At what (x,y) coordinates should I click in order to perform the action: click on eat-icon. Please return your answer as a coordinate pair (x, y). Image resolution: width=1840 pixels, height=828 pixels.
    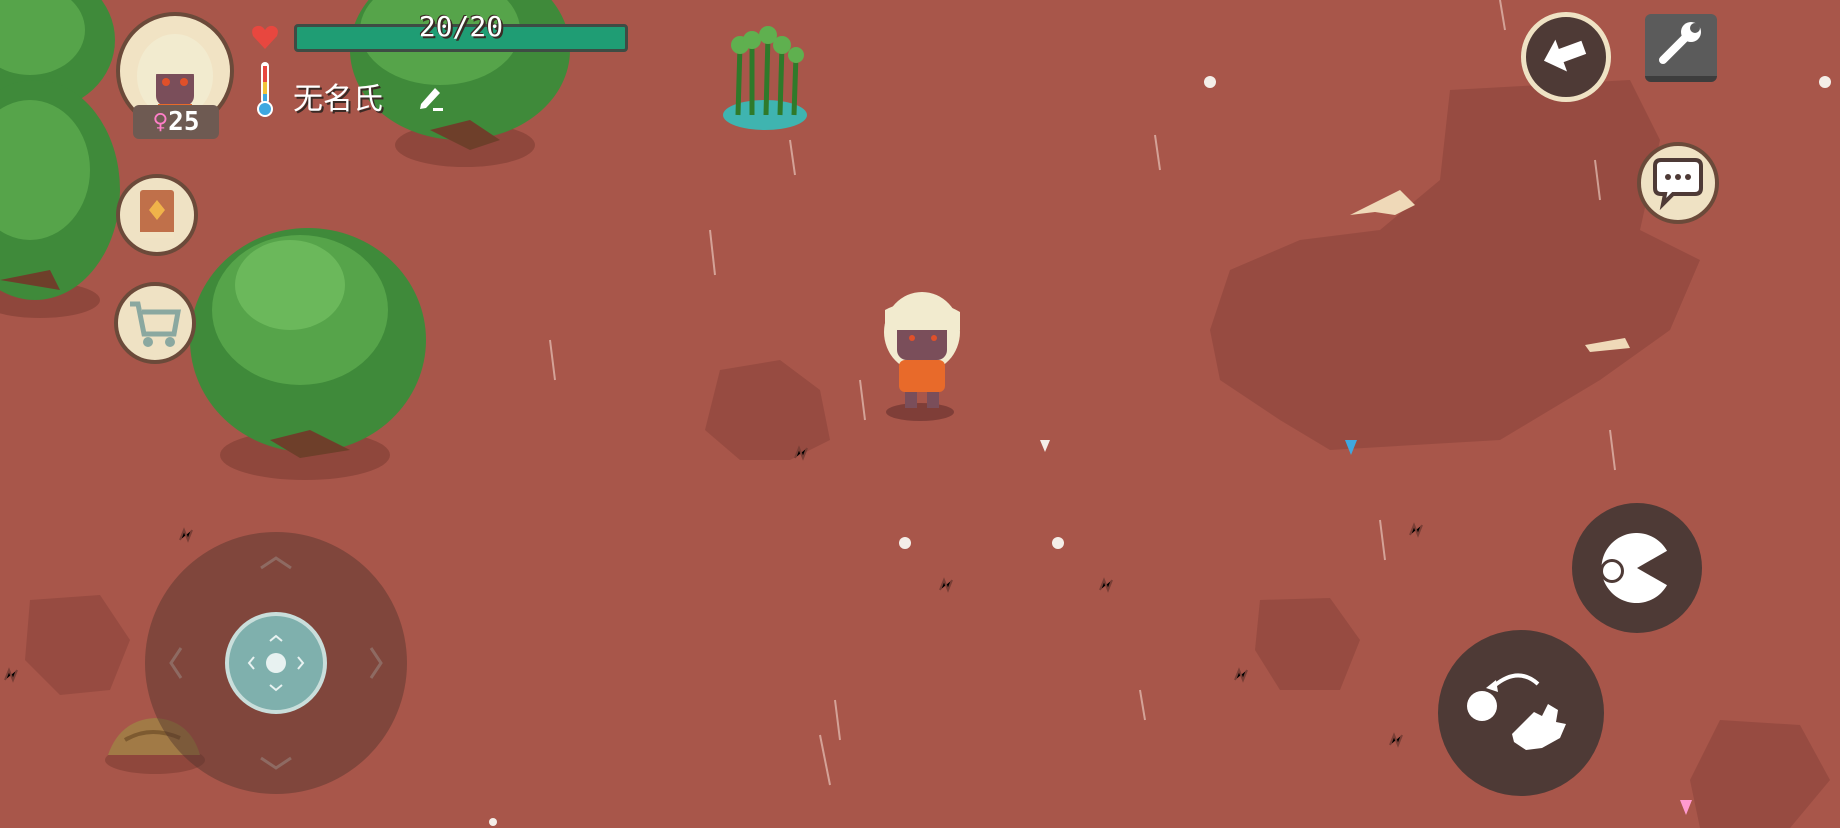
    Looking at the image, I should click on (1636, 568).